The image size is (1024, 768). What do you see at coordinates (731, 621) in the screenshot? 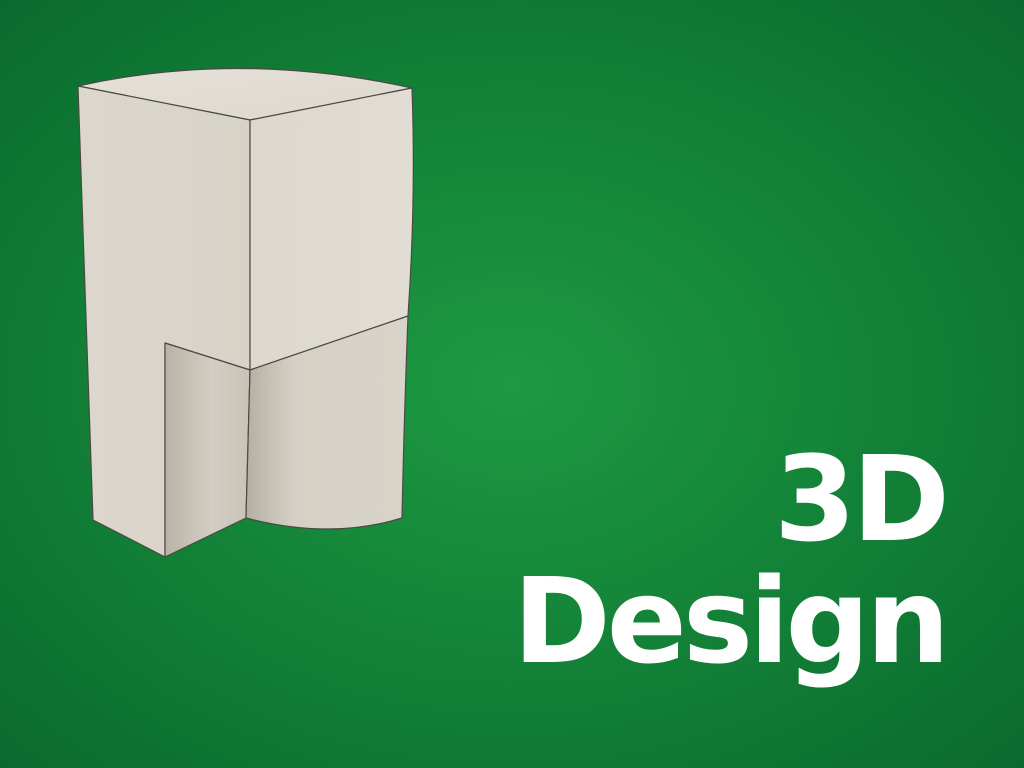
I see `title-line-2: Design` at bounding box center [731, 621].